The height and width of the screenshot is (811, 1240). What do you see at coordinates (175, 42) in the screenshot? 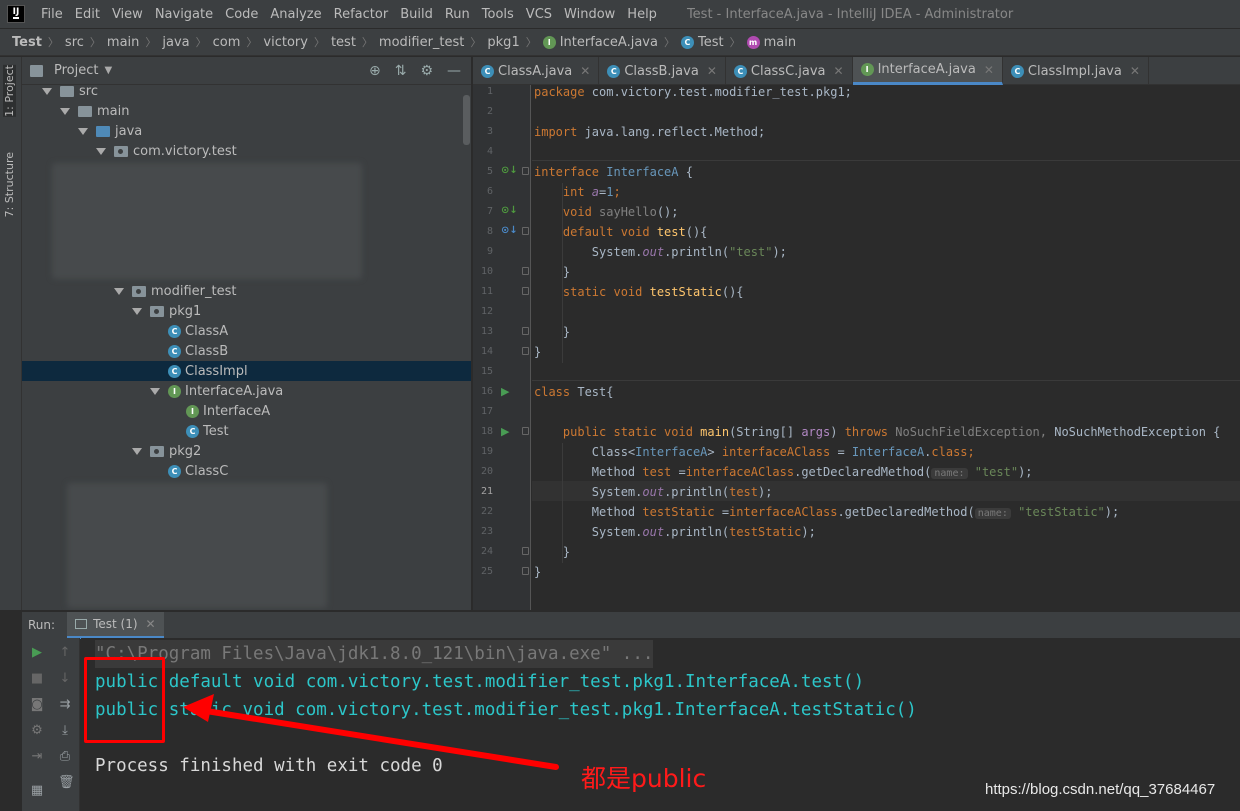
I see `breadcrumb-item: java` at bounding box center [175, 42].